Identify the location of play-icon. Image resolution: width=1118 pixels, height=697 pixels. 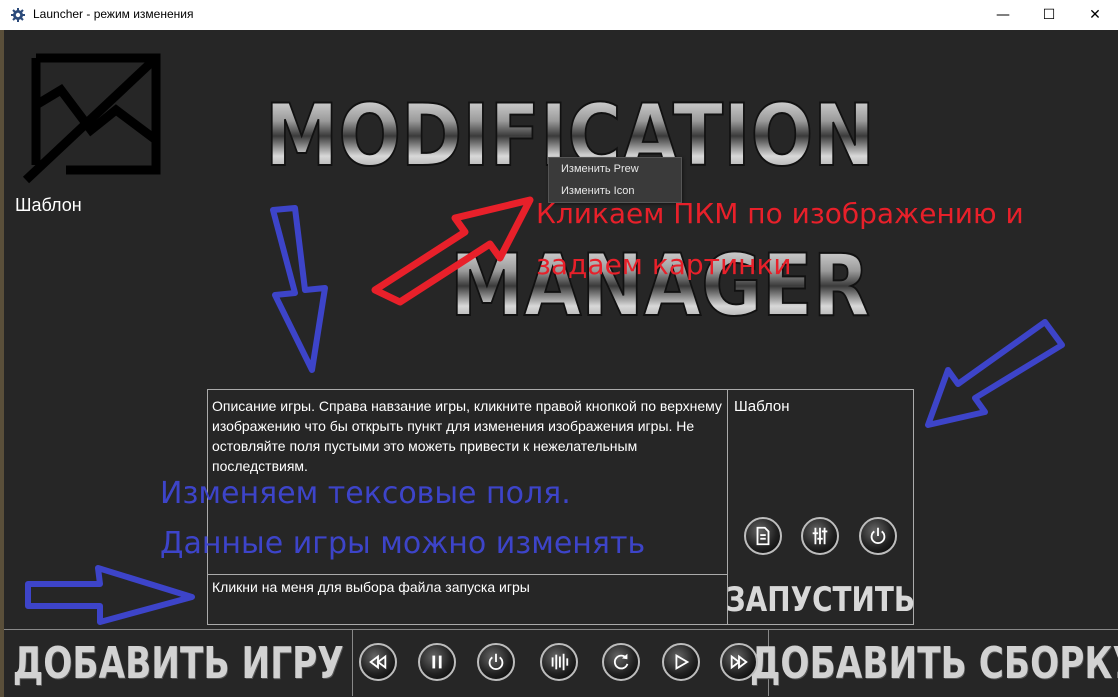
(682, 662).